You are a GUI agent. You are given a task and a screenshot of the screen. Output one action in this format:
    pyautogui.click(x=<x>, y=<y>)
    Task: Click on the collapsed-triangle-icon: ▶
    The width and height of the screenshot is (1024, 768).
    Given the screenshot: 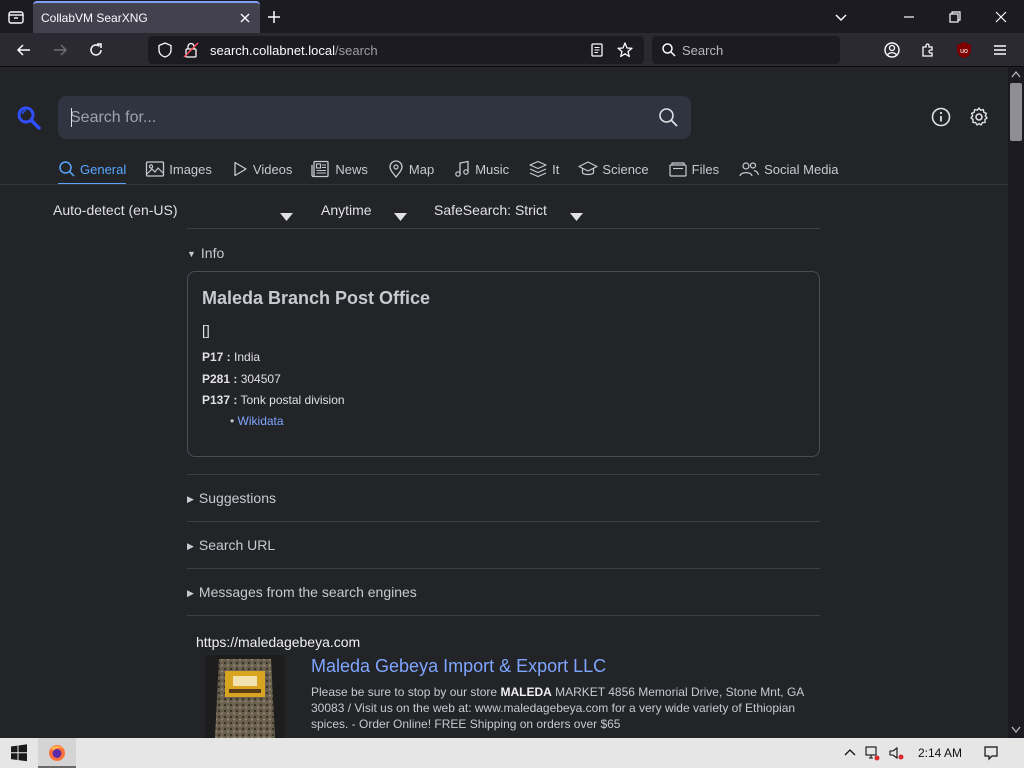 What is the action you would take?
    pyautogui.click(x=190, y=546)
    